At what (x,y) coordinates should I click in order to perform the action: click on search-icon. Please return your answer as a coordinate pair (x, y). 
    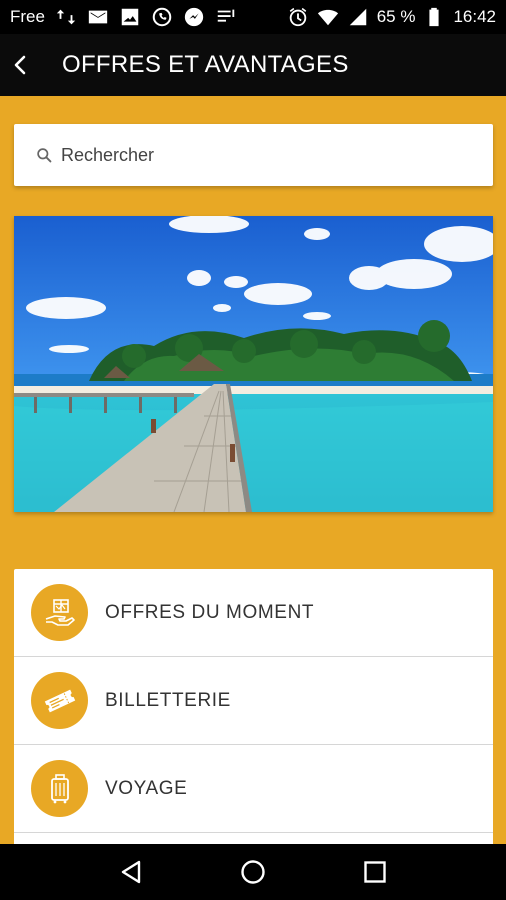
    Looking at the image, I should click on (44, 154).